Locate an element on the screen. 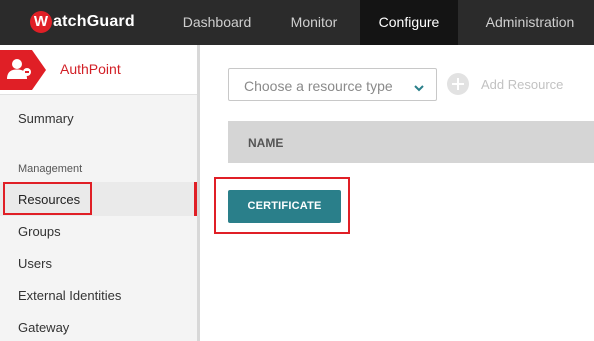 Image resolution: width=594 pixels, height=341 pixels. highlight-box-certificate is located at coordinates (282, 205).